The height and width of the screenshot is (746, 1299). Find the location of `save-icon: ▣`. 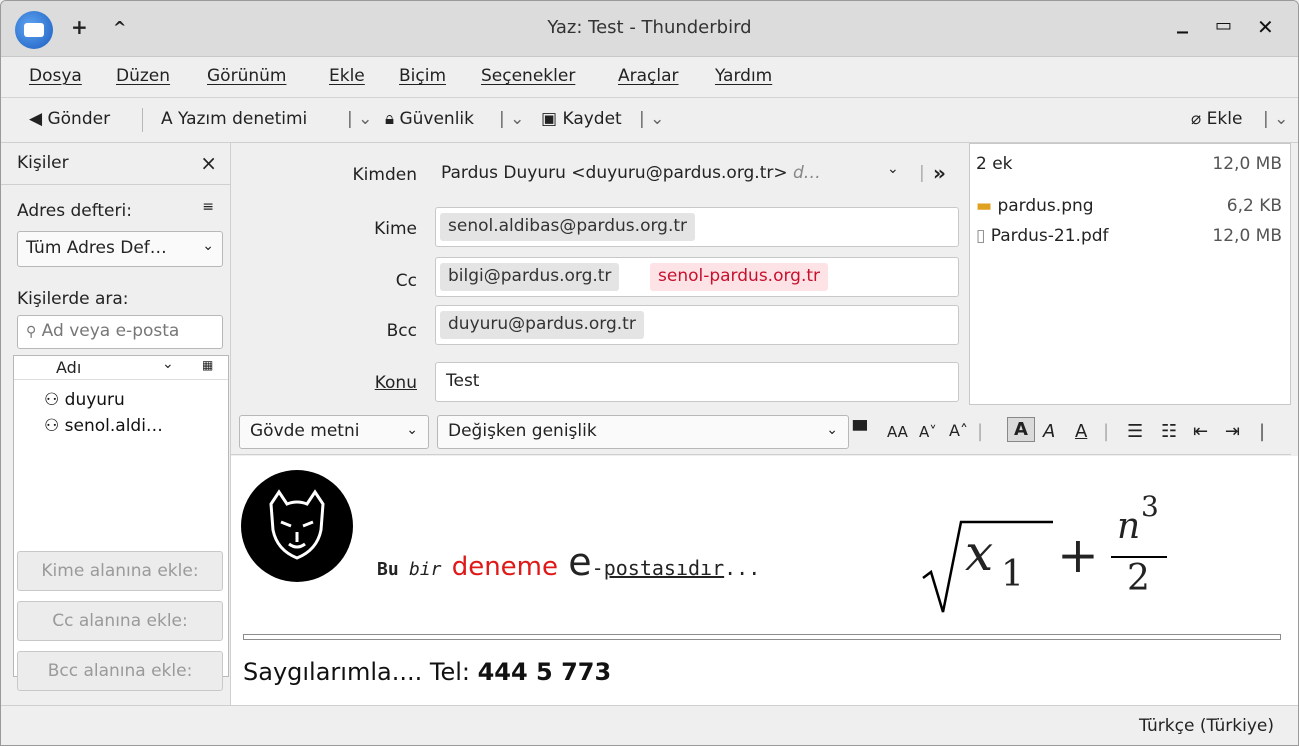

save-icon: ▣ is located at coordinates (549, 119).